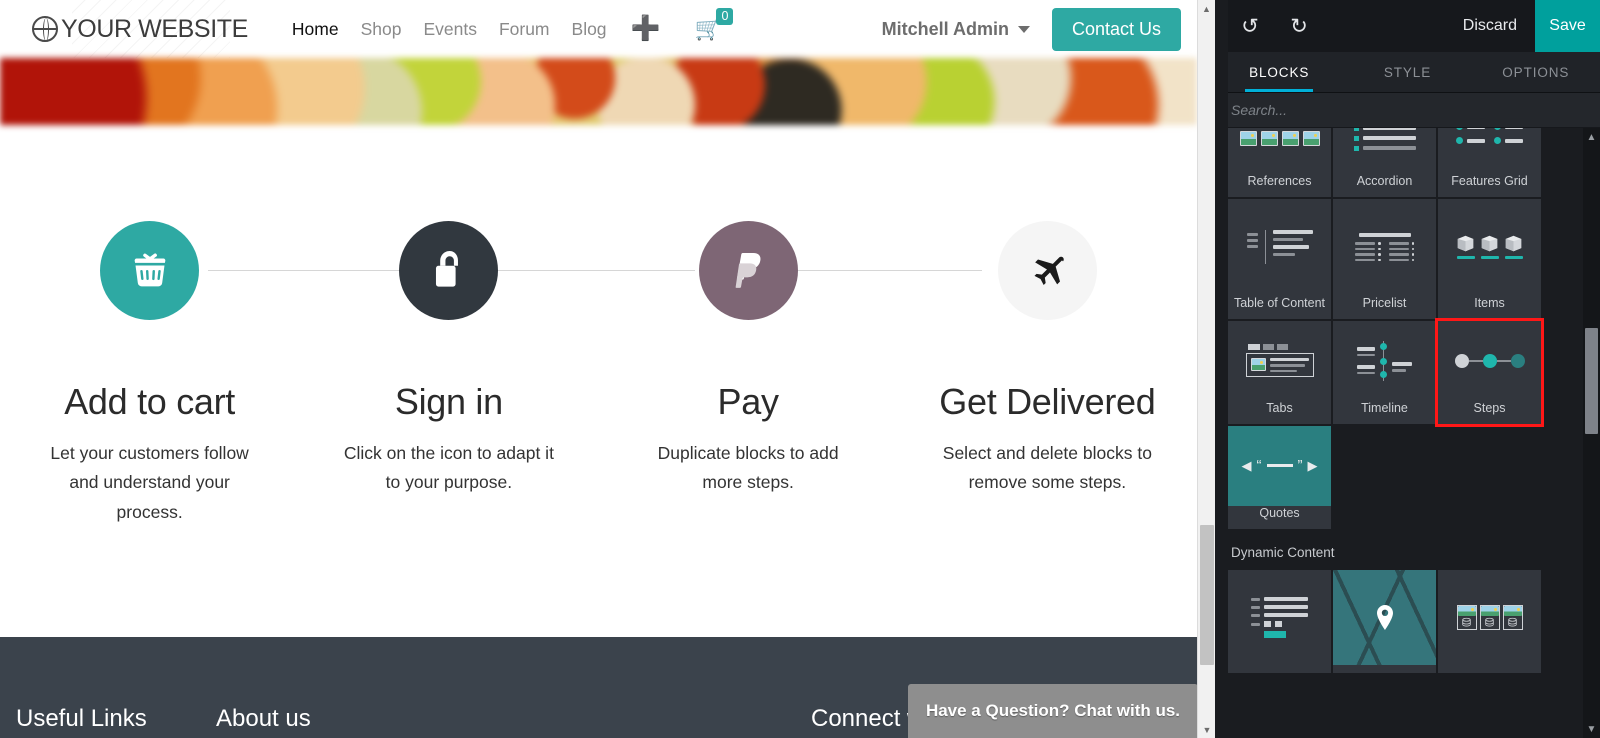  I want to click on step-title-3: Pay, so click(748, 401).